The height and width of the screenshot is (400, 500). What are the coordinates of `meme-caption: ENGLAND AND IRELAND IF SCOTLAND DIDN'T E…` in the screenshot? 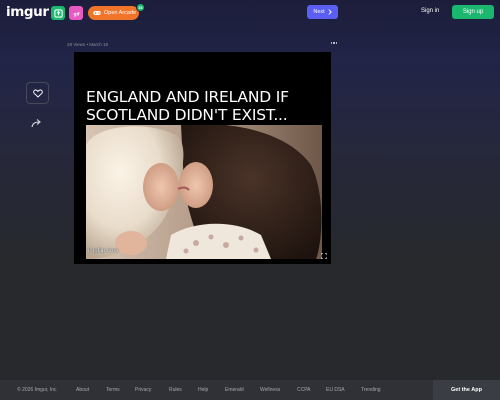 It's located at (187, 106).